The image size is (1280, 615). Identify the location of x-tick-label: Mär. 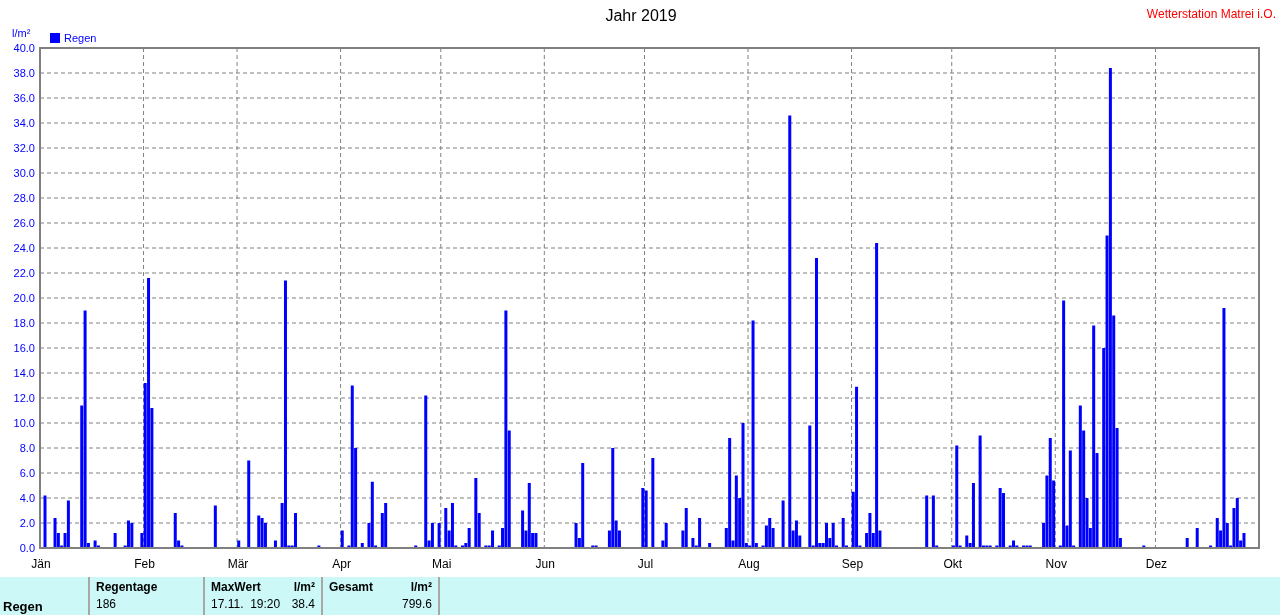
(238, 564).